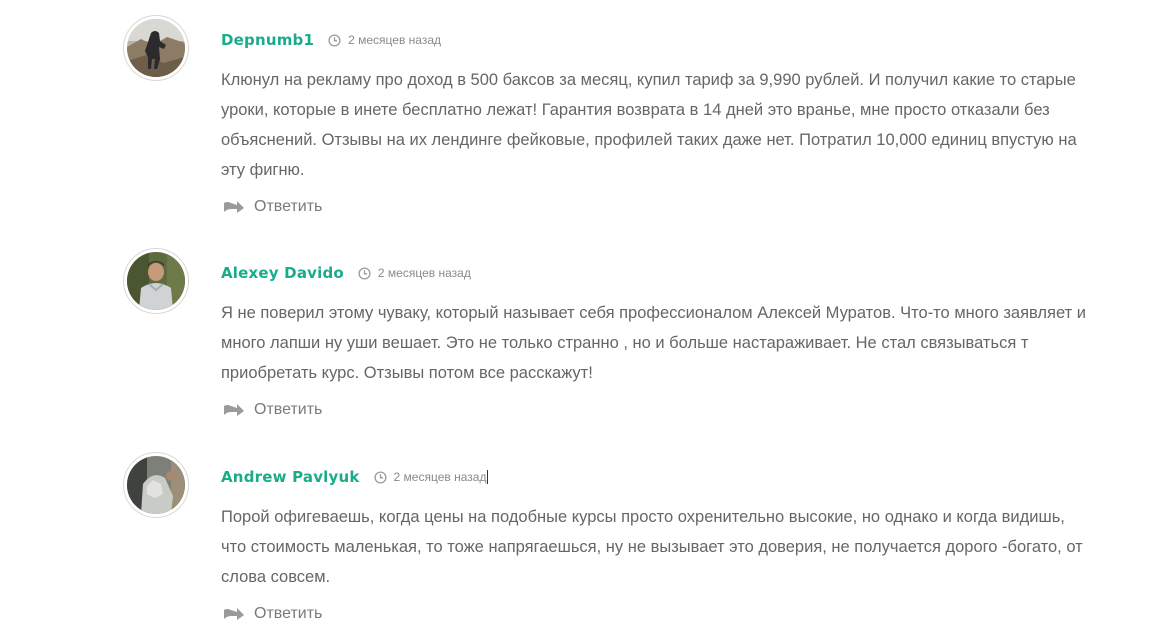 Image resolution: width=1157 pixels, height=632 pixels. I want to click on author-name: Alexey Davido, so click(282, 273).